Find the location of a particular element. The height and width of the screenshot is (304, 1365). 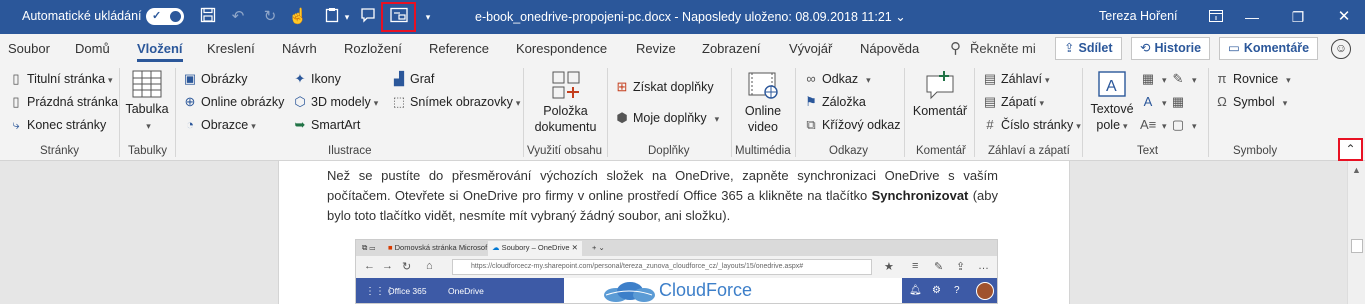

new-comment-button: Komentář is located at coordinates (940, 94).